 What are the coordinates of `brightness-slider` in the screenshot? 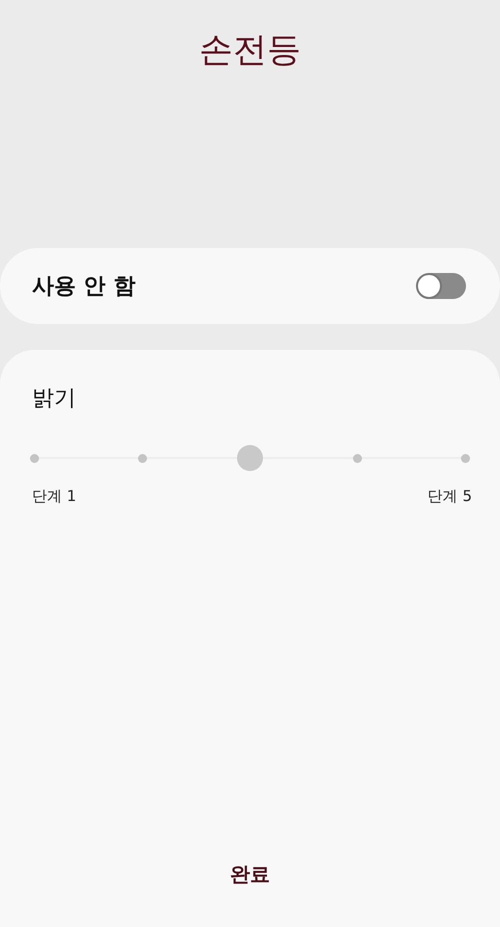 It's located at (250, 458).